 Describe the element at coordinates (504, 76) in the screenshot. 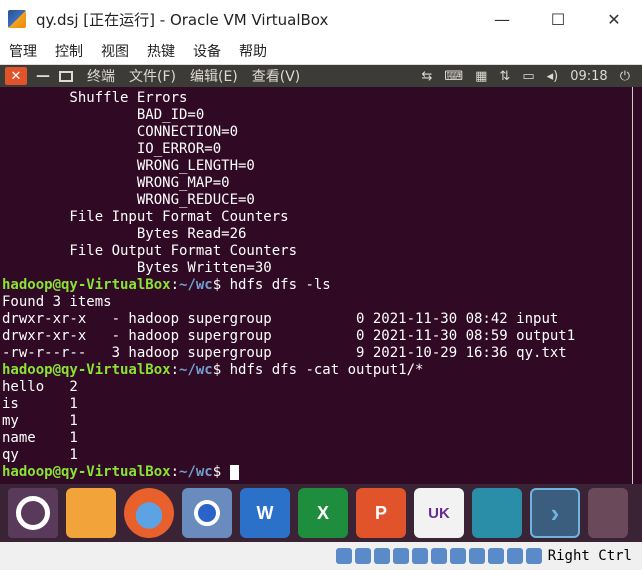

I see `transfer-icon: ⇅` at that location.